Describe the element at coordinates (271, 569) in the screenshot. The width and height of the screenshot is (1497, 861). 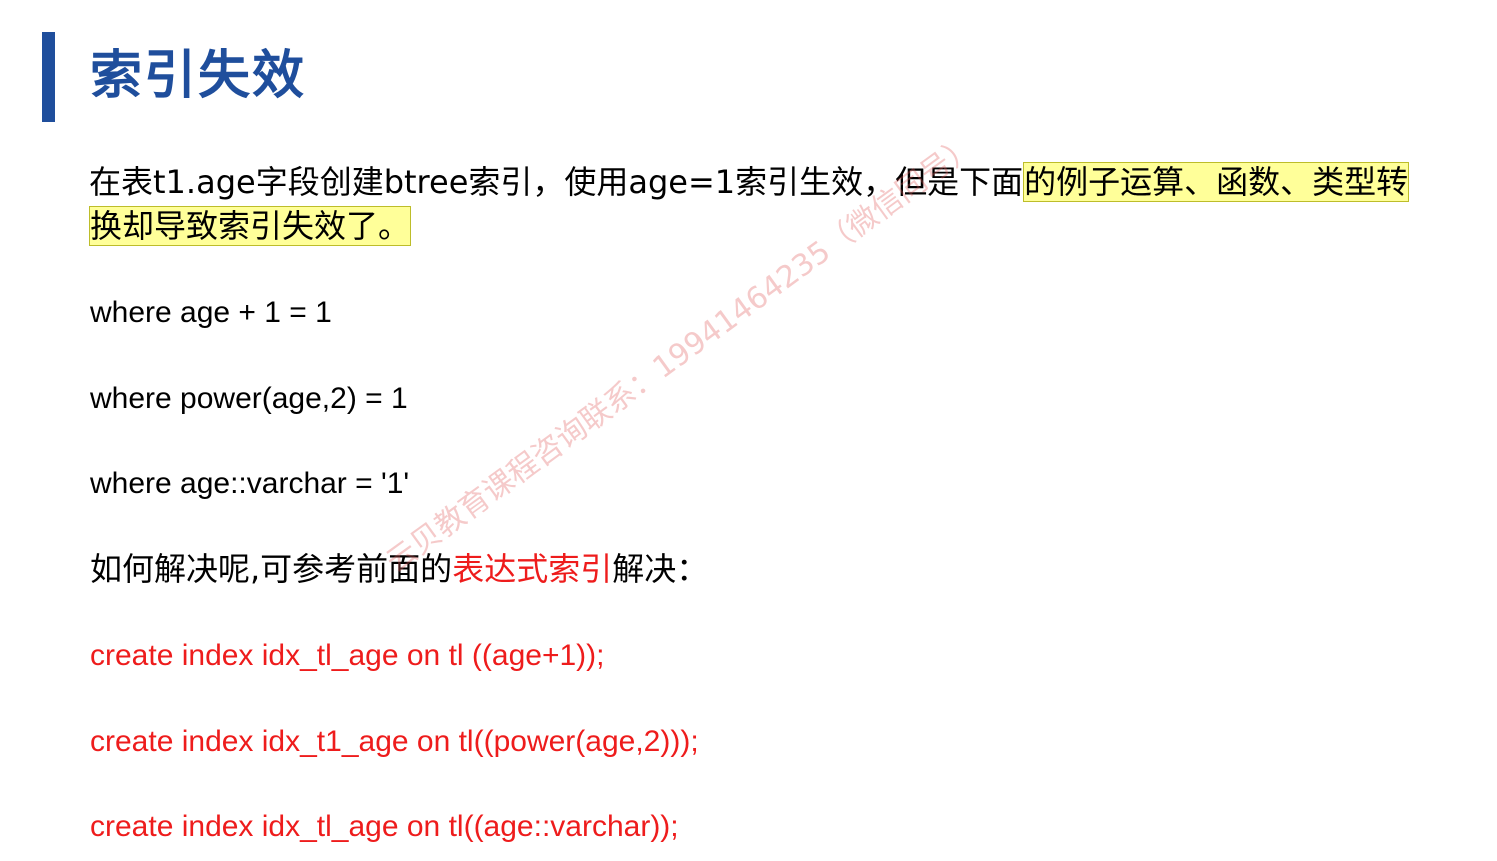
I see `solution-prefix: 如何解决呢,可参考前面的` at that location.